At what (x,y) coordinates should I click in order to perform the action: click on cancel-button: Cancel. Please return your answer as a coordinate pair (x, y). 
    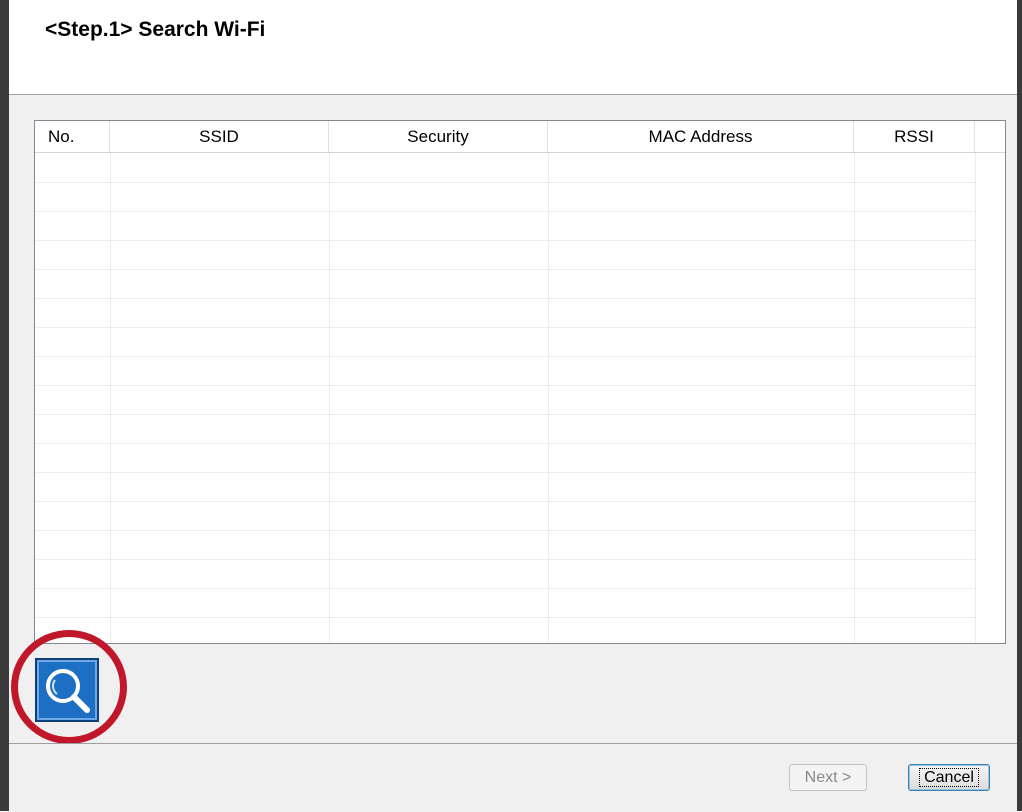
    Looking at the image, I should click on (949, 777).